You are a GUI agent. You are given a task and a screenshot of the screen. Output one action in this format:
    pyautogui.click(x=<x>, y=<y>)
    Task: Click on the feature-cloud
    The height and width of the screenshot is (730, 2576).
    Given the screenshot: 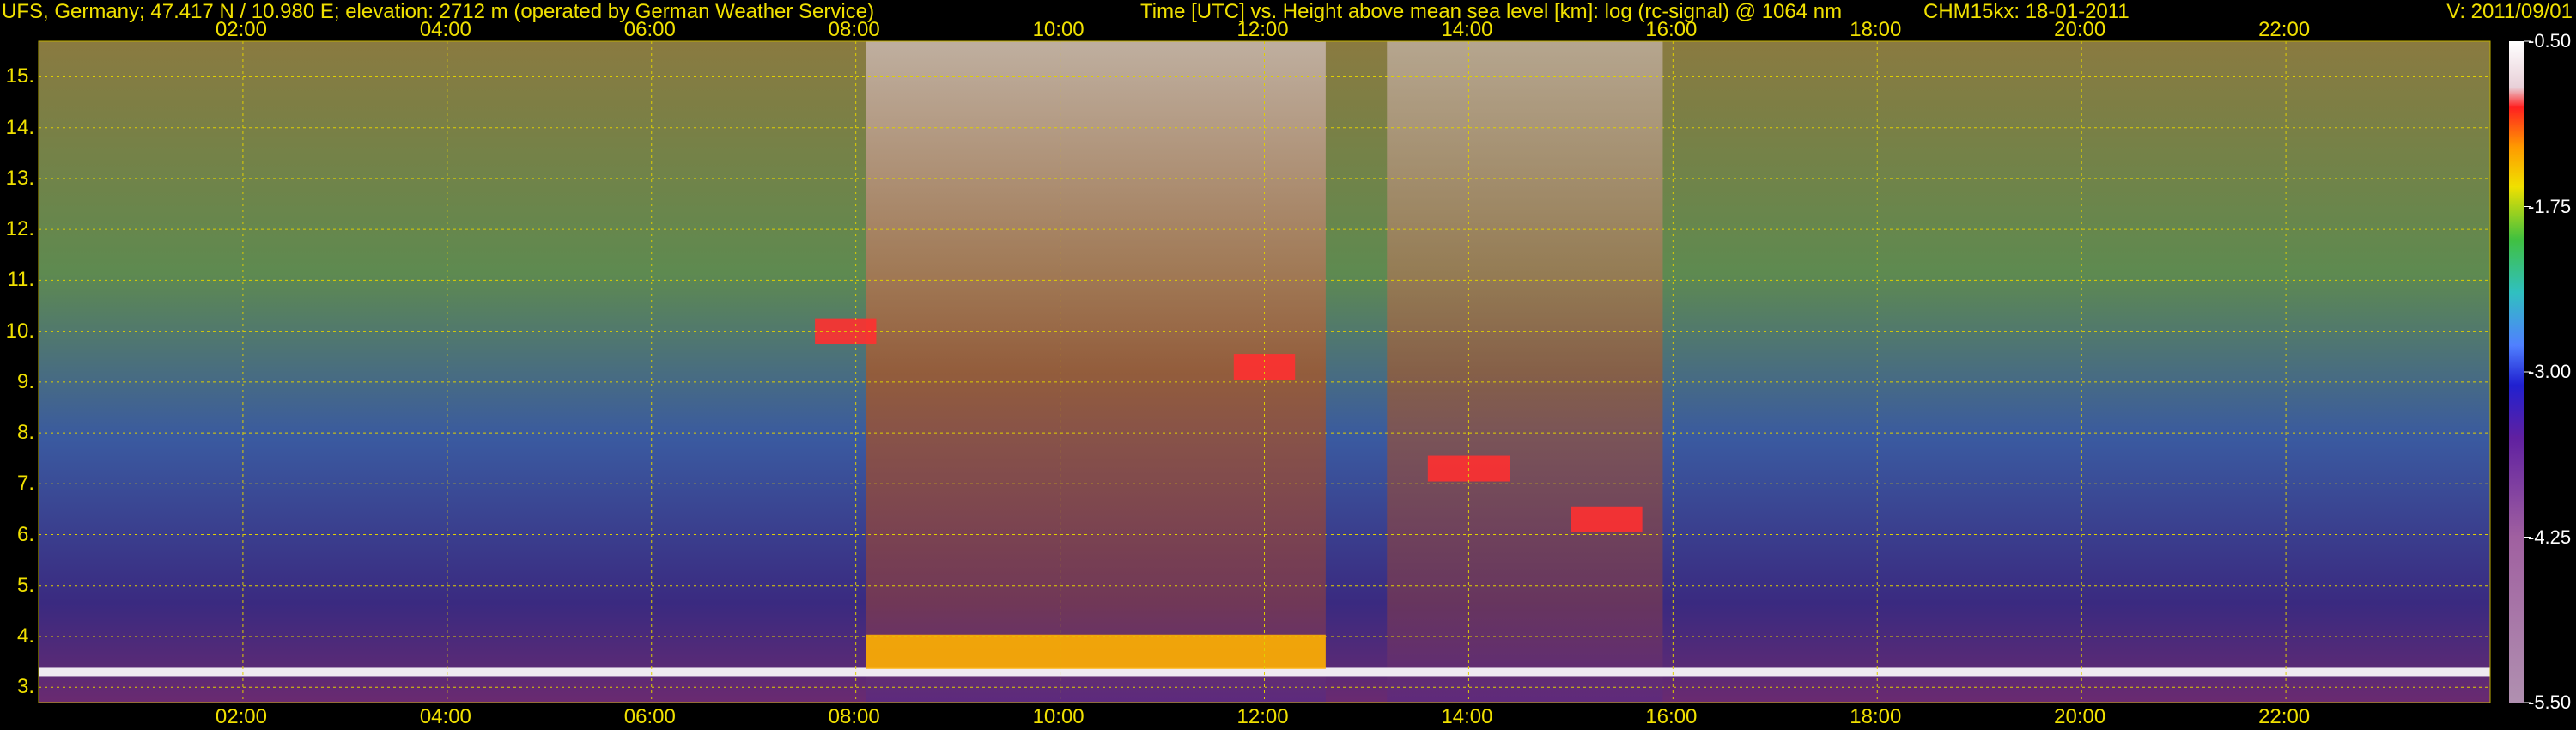 What is the action you would take?
    pyautogui.click(x=1607, y=519)
    